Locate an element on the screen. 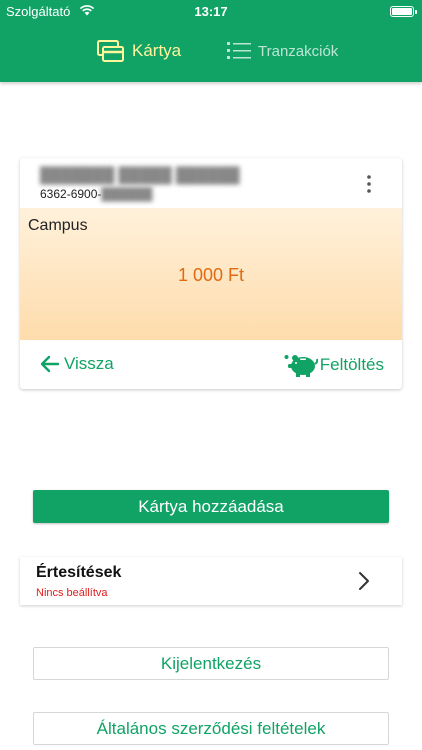 The height and width of the screenshot is (750, 422). status-bar: Szolgáltató 13:17 is located at coordinates (211, 12).